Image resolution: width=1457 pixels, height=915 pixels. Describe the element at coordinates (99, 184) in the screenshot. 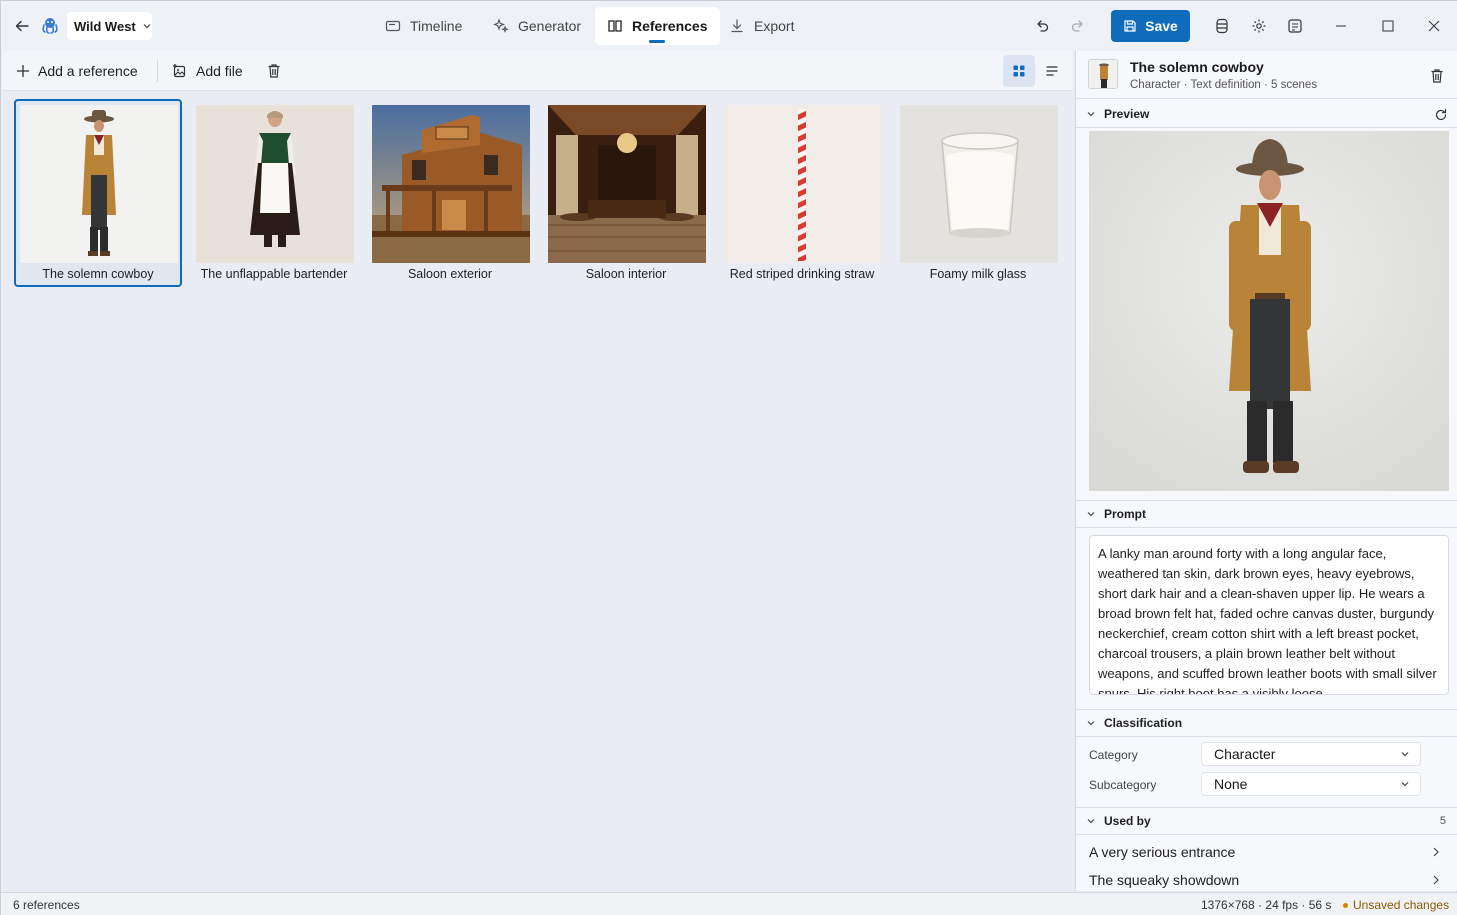

I see `reference-thumbnail-cowboy` at that location.